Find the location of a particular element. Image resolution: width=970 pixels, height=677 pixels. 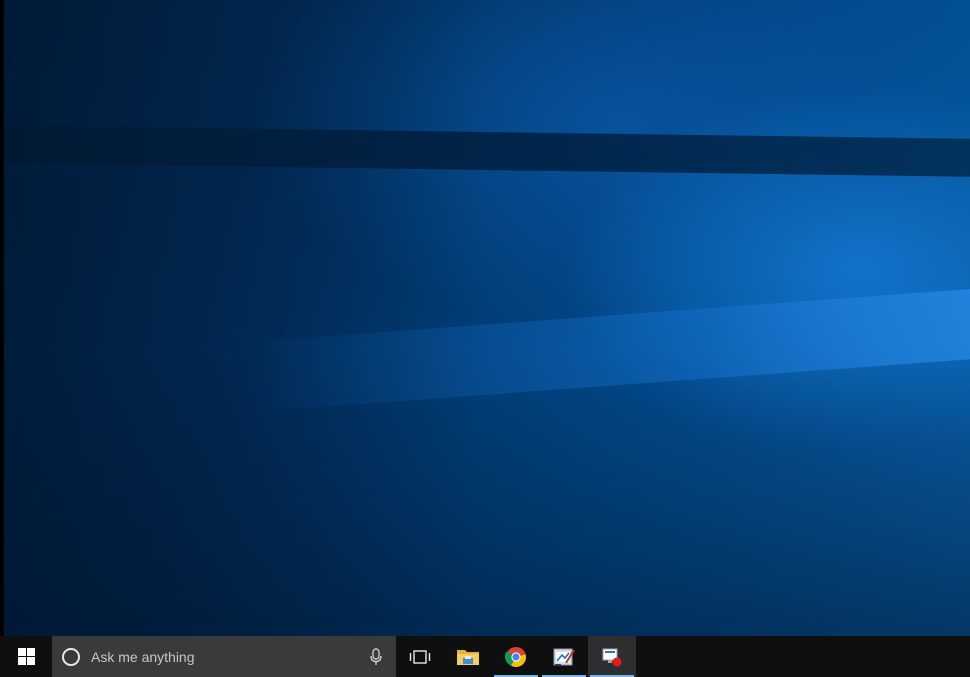

windows-logo-icon is located at coordinates (26, 656).